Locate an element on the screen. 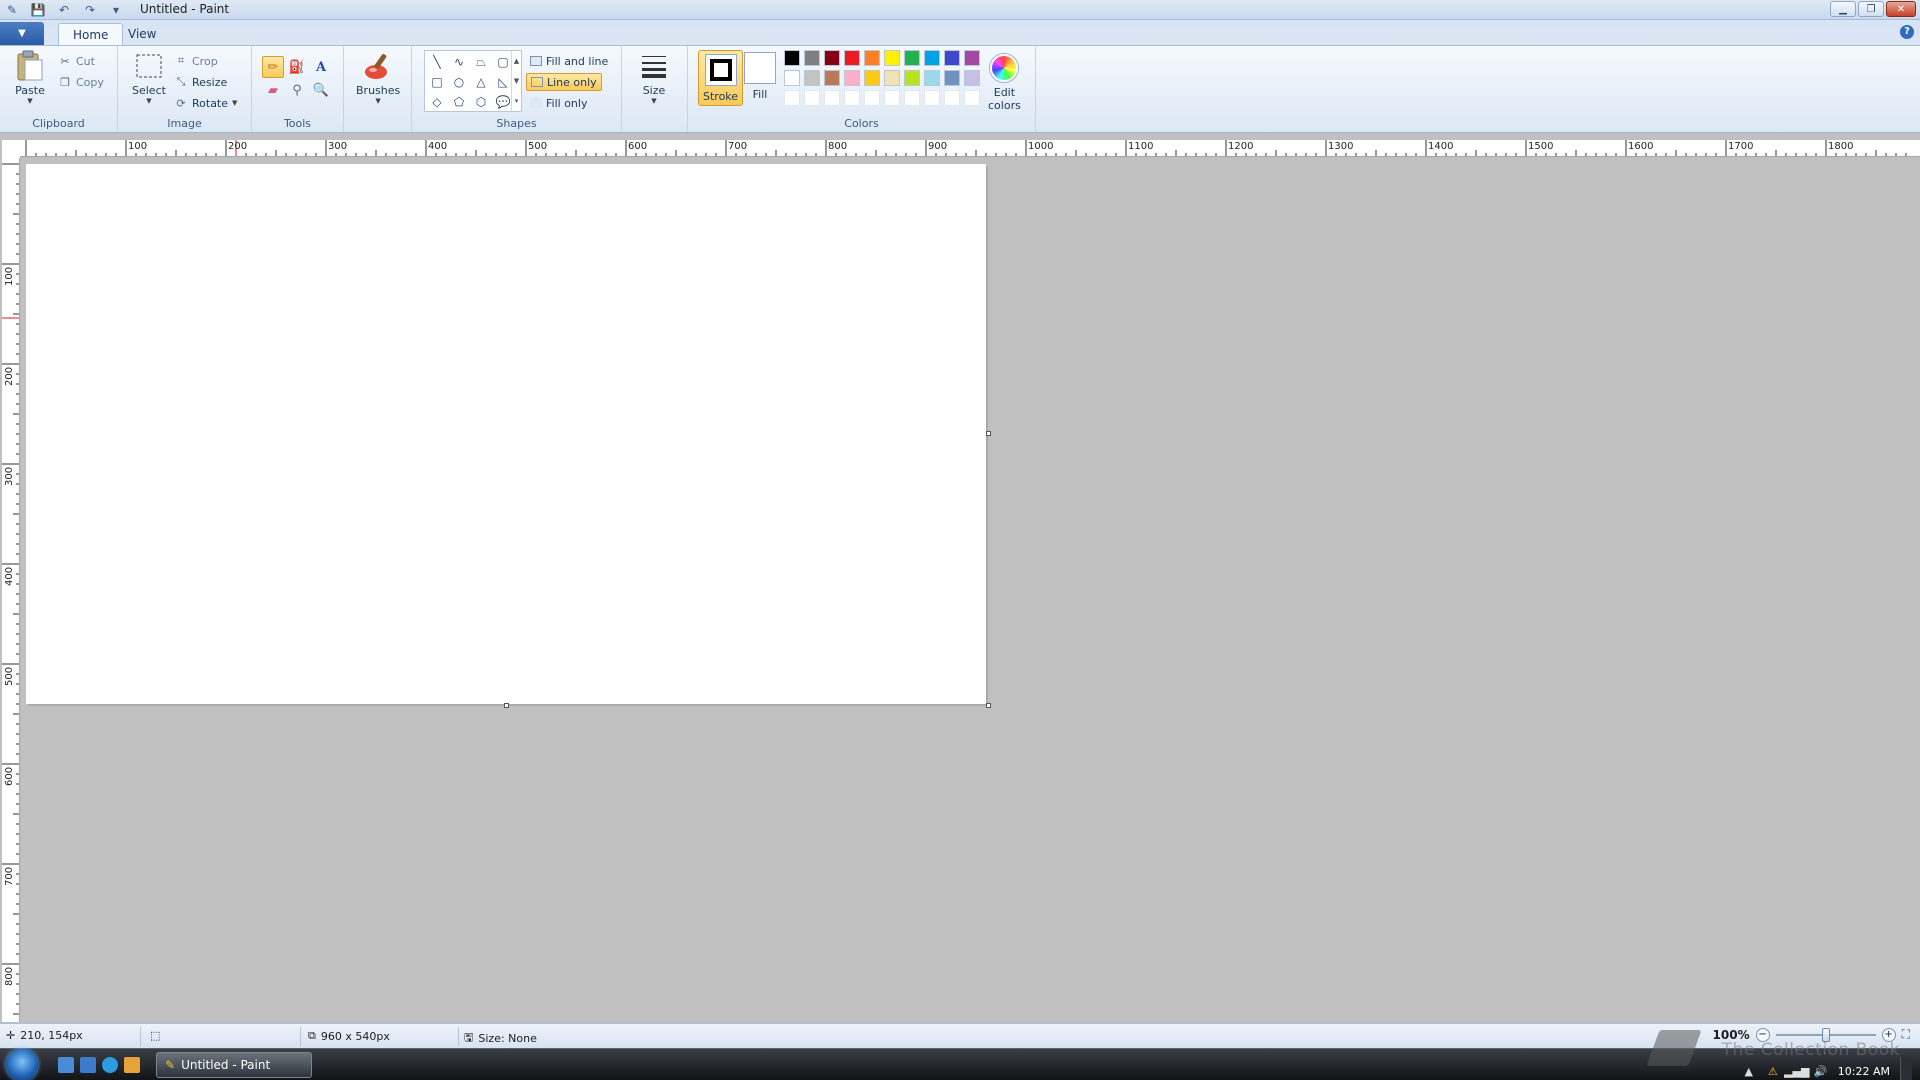  shapes-scrollbar: ▲ ▼ ▾ is located at coordinates (516, 81).